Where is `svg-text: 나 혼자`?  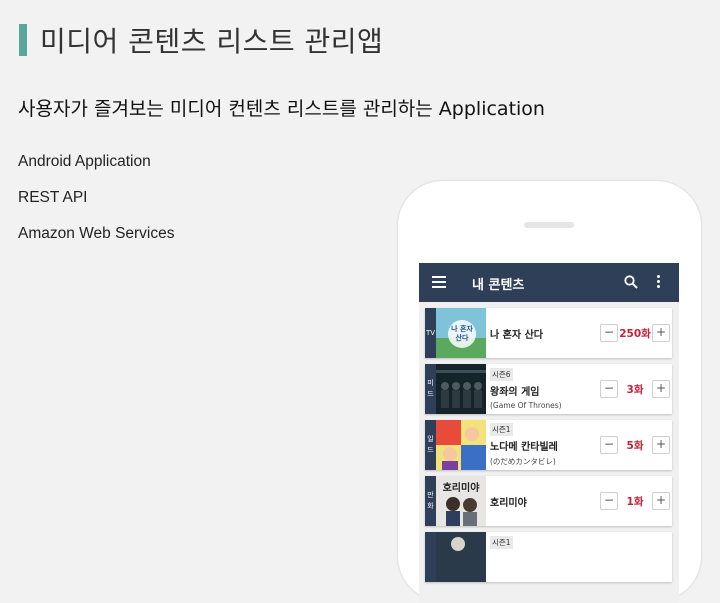 svg-text: 나 혼자 is located at coordinates (462, 328).